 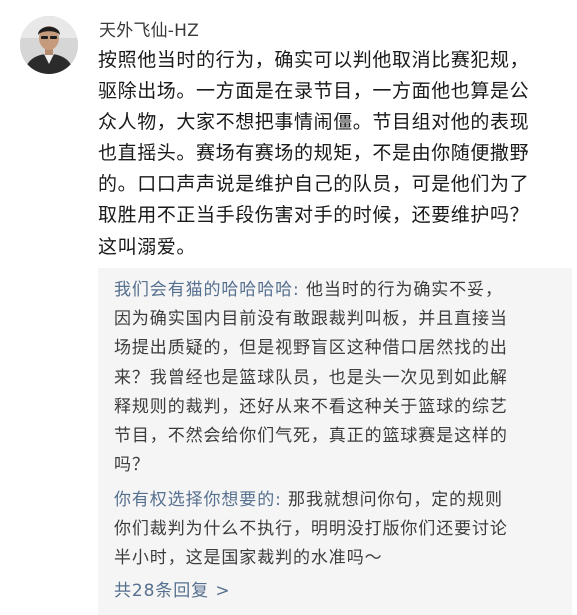 What do you see at coordinates (314, 215) in the screenshot?
I see `comment-line: 取胜用不正当手段伤害对手的时候，还要维护吗？` at bounding box center [314, 215].